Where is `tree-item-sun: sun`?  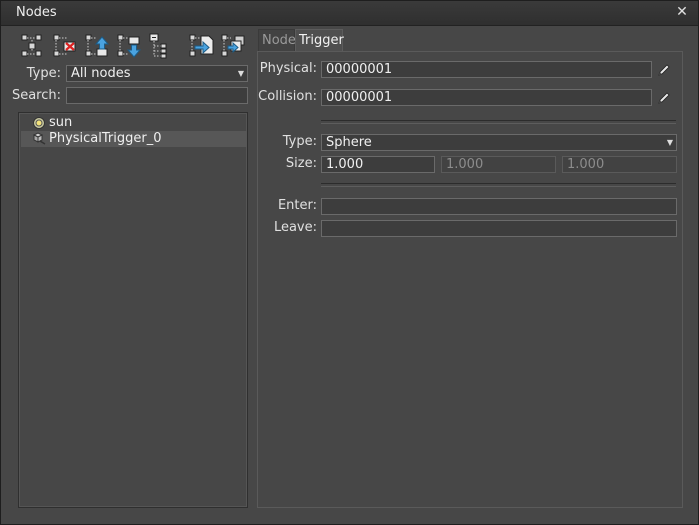
tree-item-sun: sun is located at coordinates (134, 123).